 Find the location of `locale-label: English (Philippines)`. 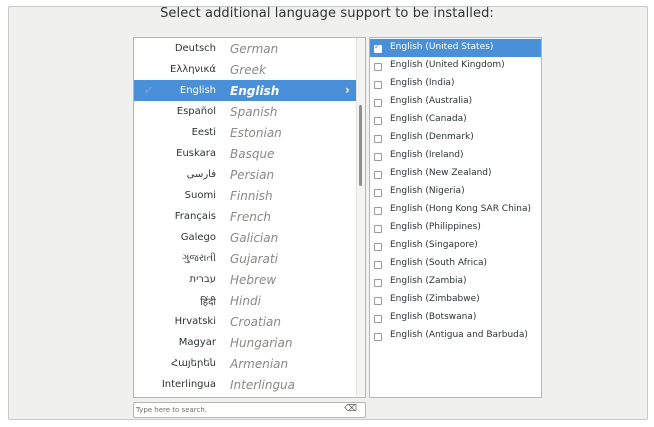

locale-label: English (Philippines) is located at coordinates (435, 227).